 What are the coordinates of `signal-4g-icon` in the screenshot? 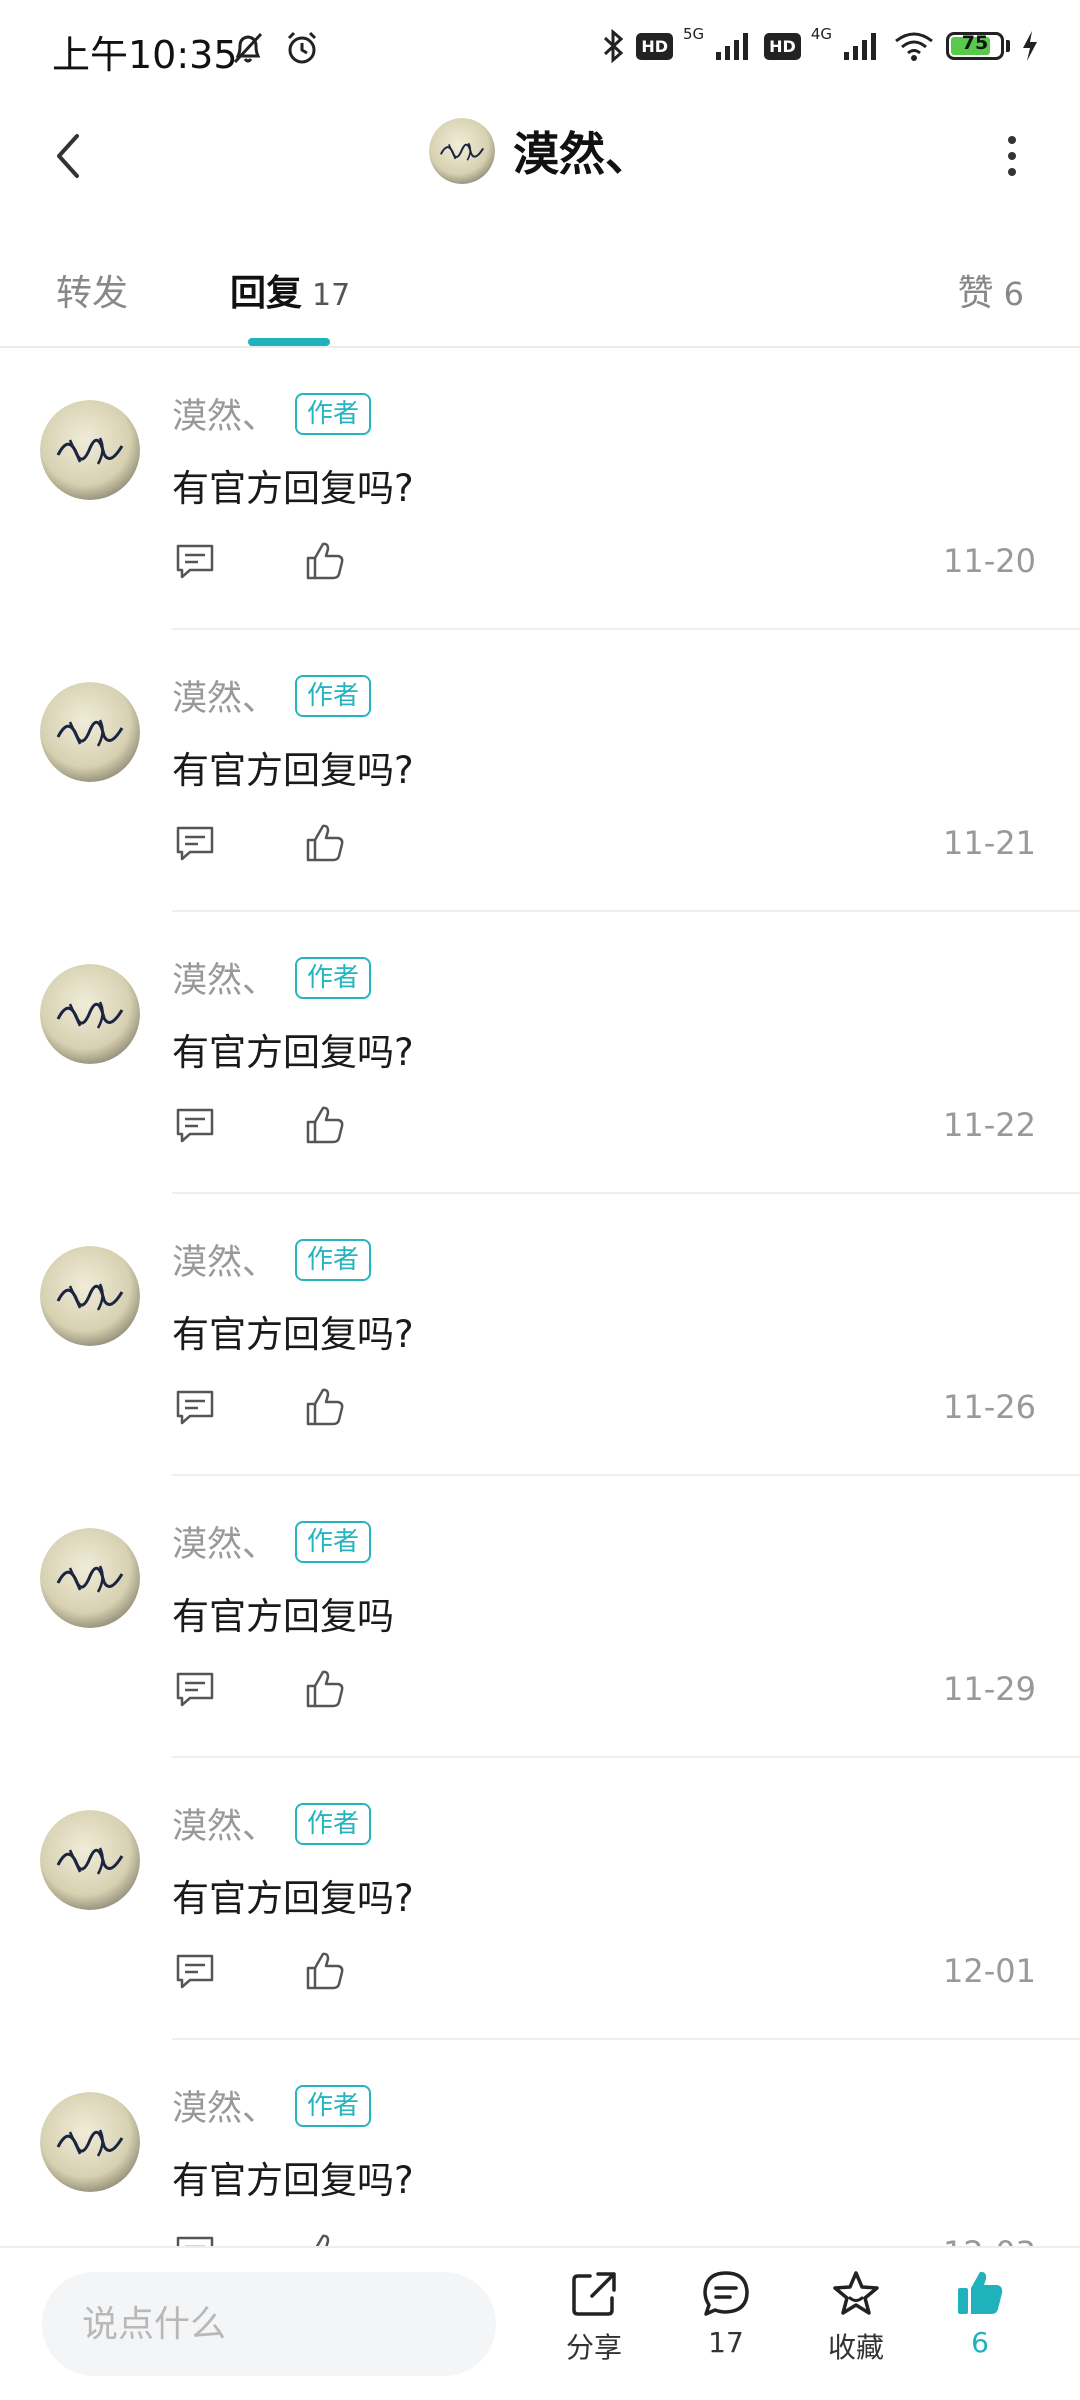 It's located at (860, 46).